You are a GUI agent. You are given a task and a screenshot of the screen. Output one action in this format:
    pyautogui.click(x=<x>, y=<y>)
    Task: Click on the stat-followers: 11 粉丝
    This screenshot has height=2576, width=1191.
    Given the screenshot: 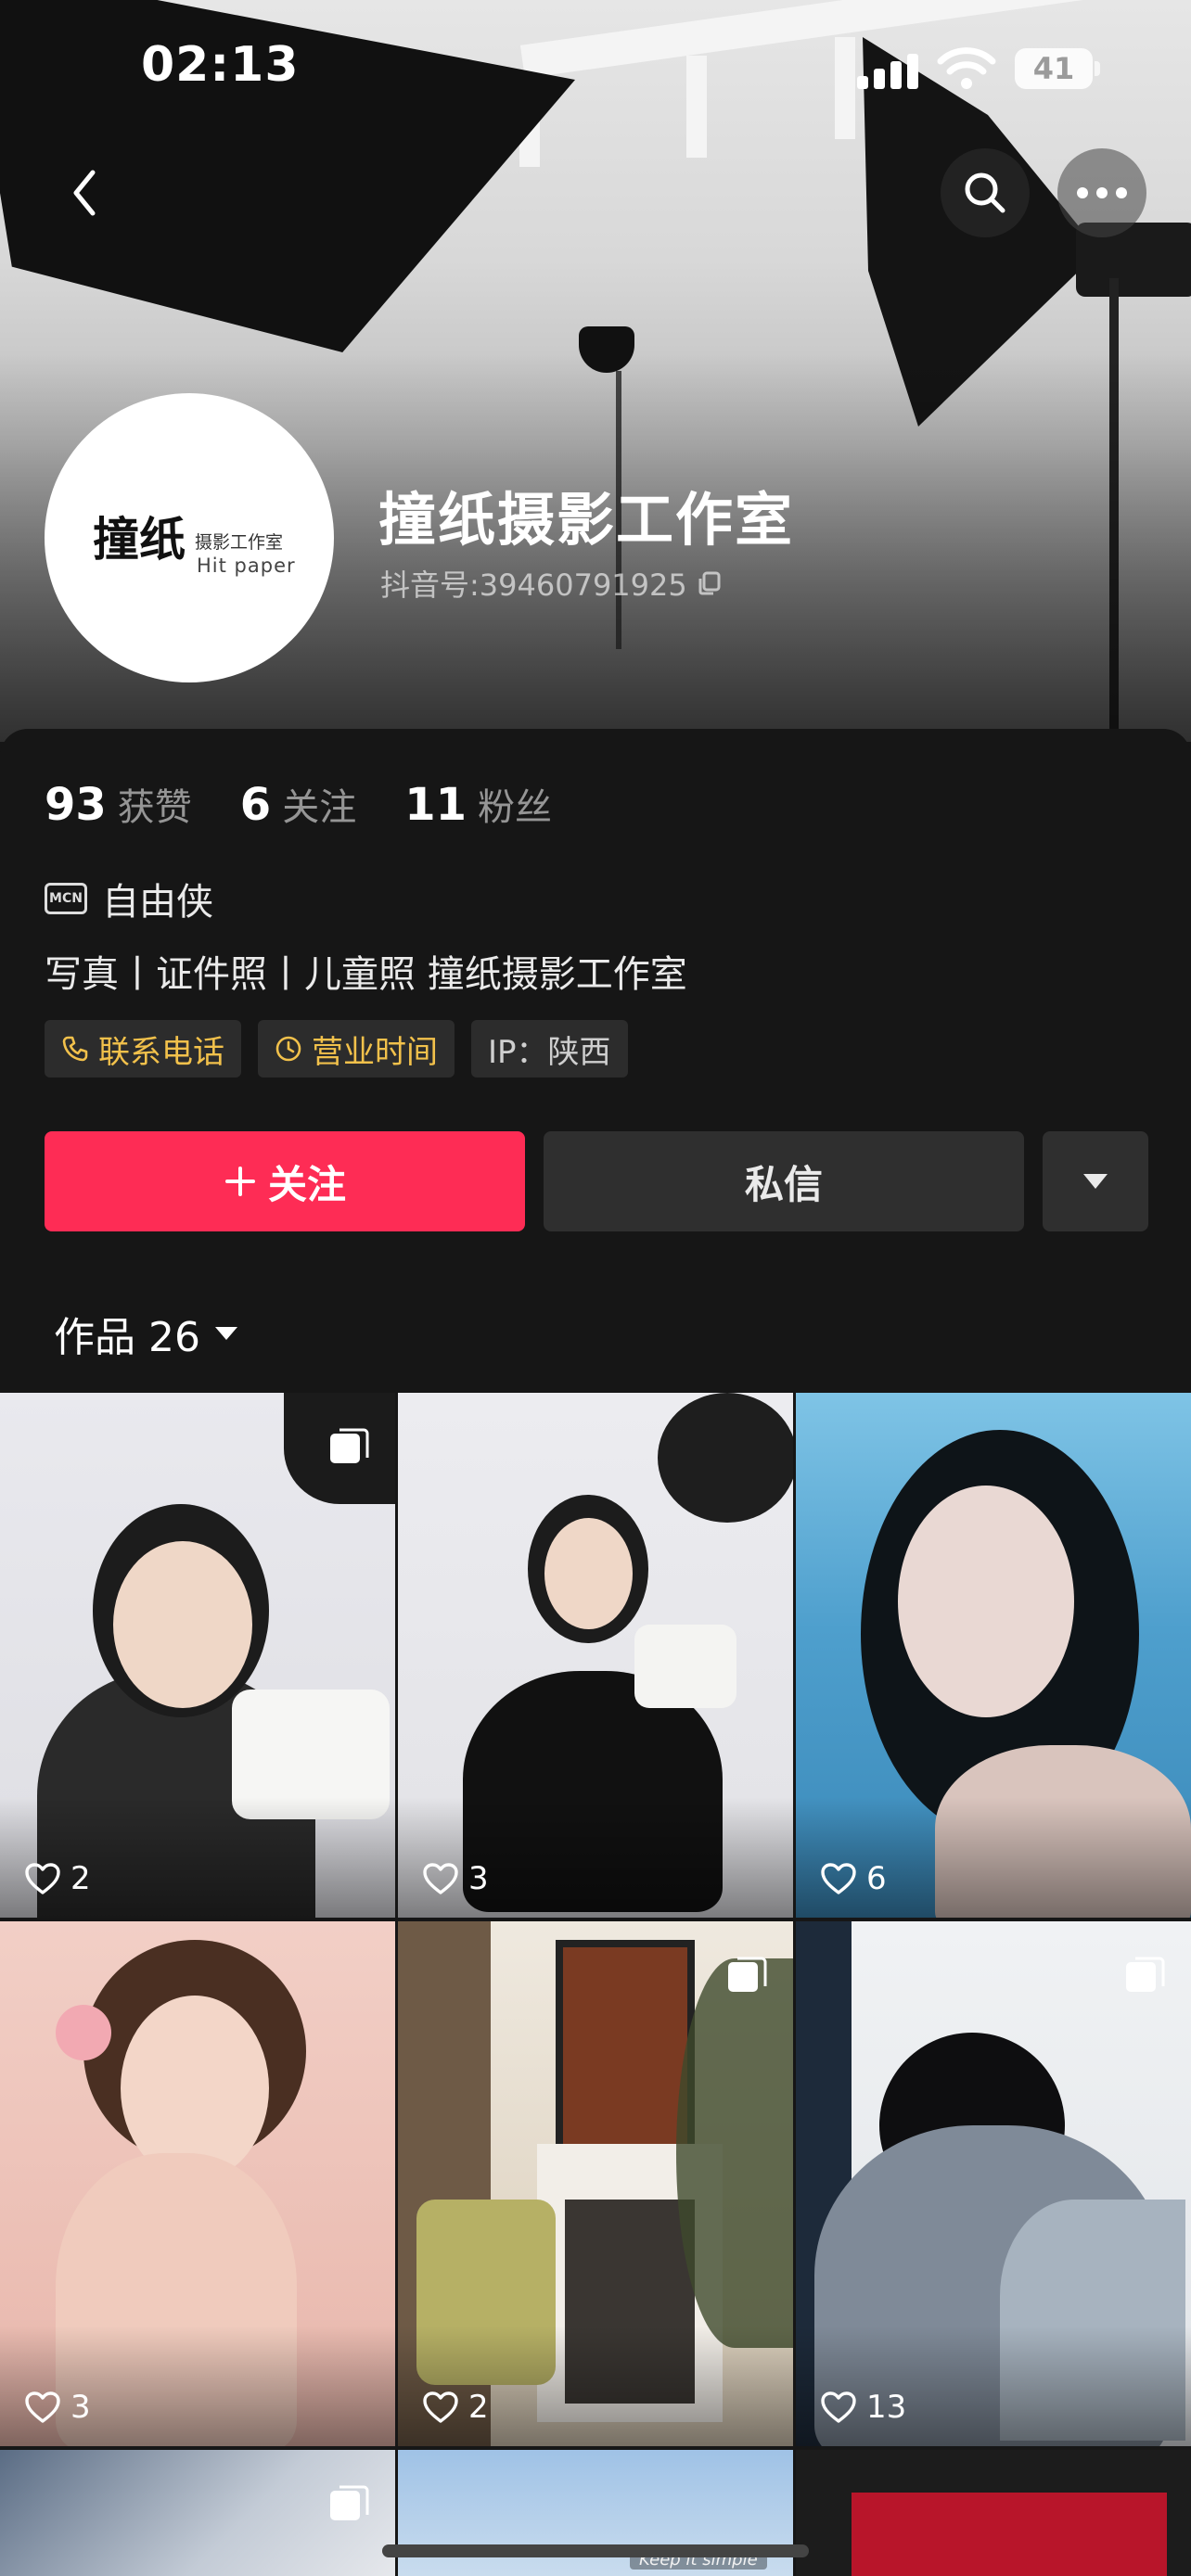 What is the action you would take?
    pyautogui.click(x=478, y=804)
    